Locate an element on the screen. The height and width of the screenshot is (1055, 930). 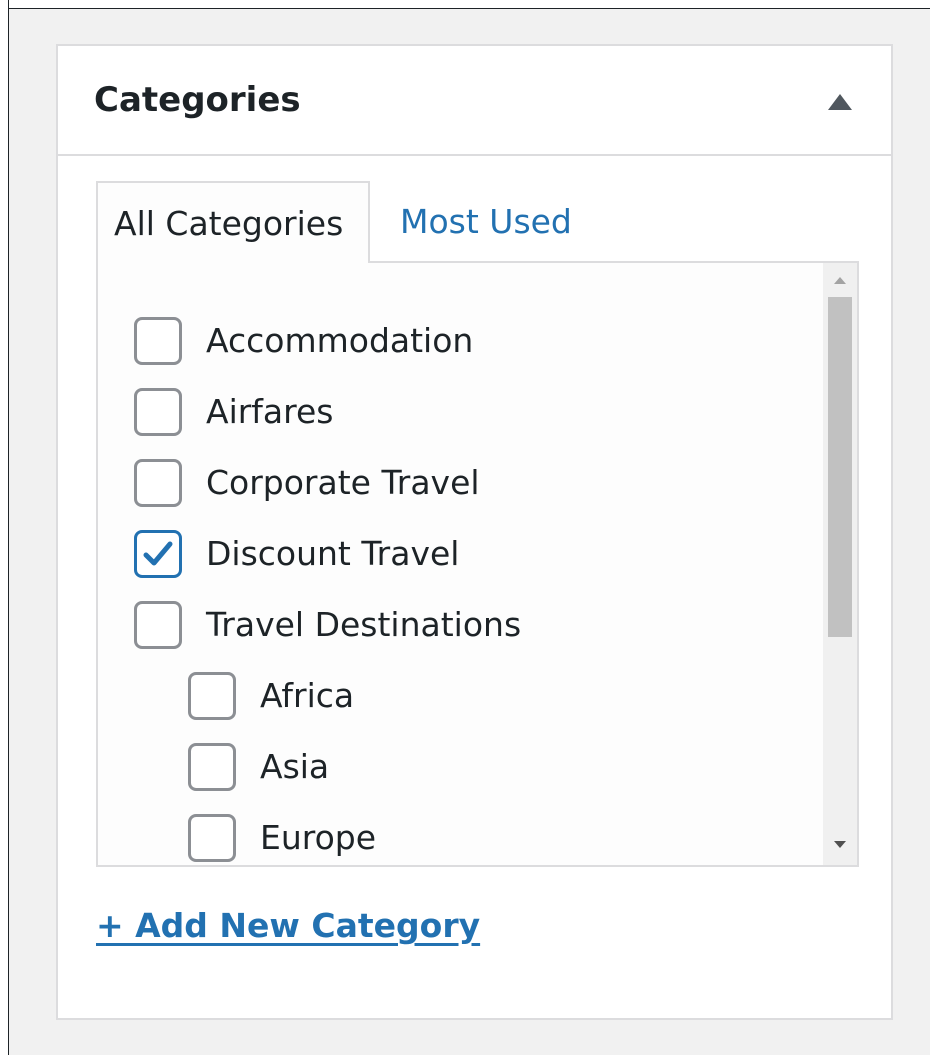
tab-all-categories: All Categories is located at coordinates (233, 222).